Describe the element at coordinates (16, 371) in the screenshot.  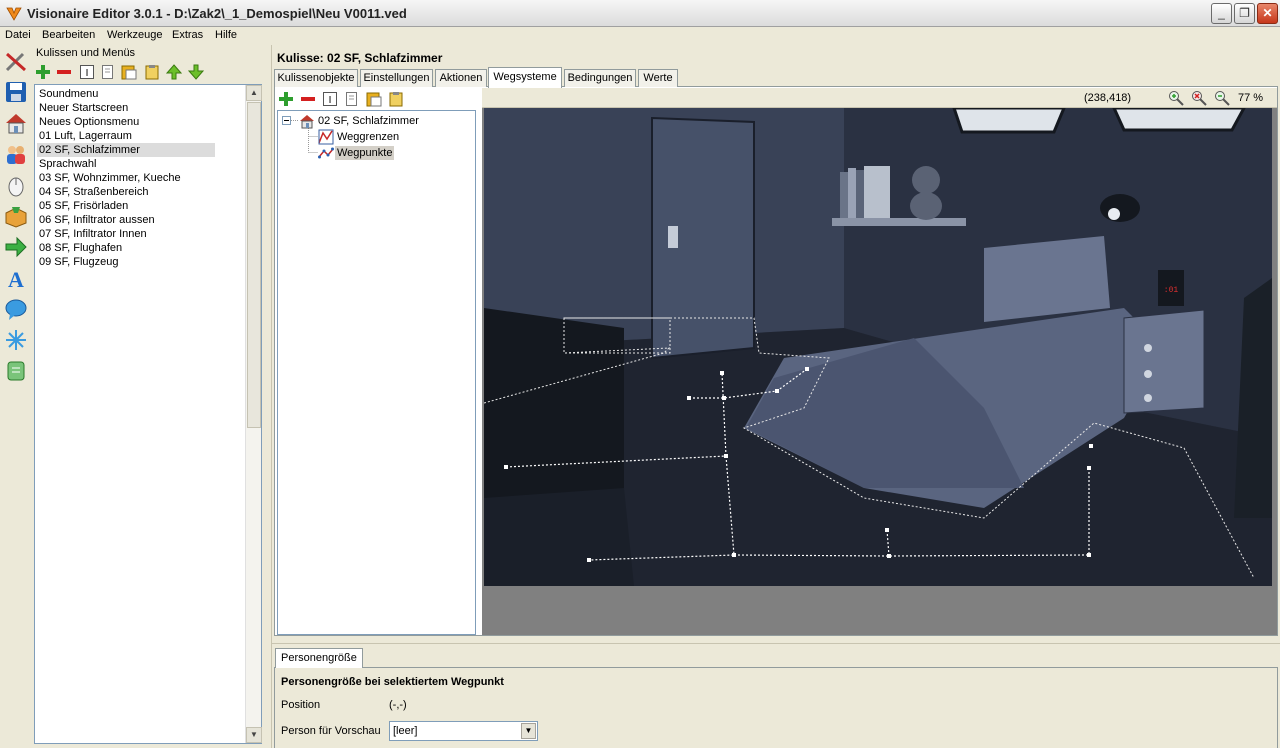
I see `script-icon` at that location.